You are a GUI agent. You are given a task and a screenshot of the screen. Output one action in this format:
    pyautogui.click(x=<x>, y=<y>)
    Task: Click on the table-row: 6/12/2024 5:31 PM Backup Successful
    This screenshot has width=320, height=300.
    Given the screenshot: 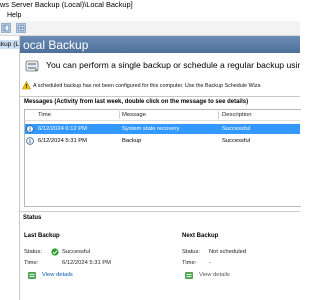 What is the action you would take?
    pyautogui.click(x=162, y=141)
    